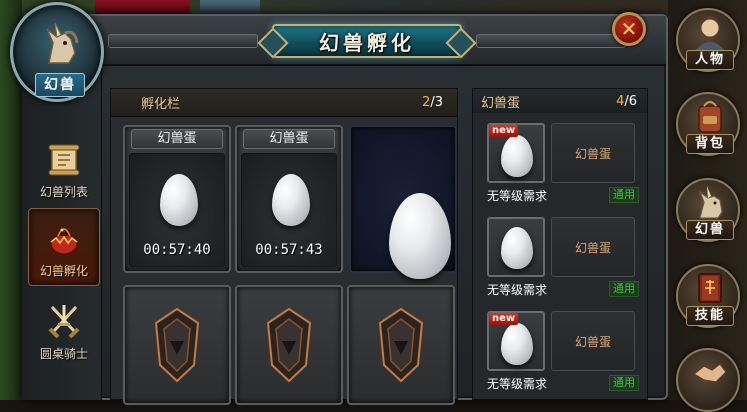 This screenshot has width=747, height=412. Describe the element at coordinates (142, 7) in the screenshot. I see `hp-bar-strip` at that location.